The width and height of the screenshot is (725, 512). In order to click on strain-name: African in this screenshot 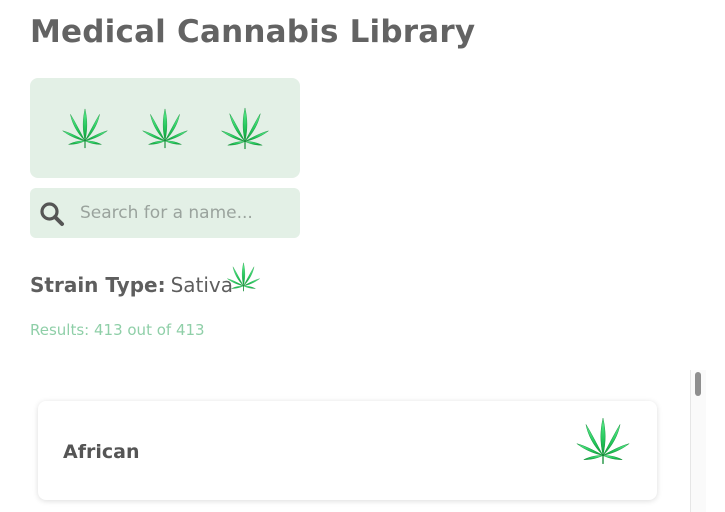, I will do `click(101, 452)`.